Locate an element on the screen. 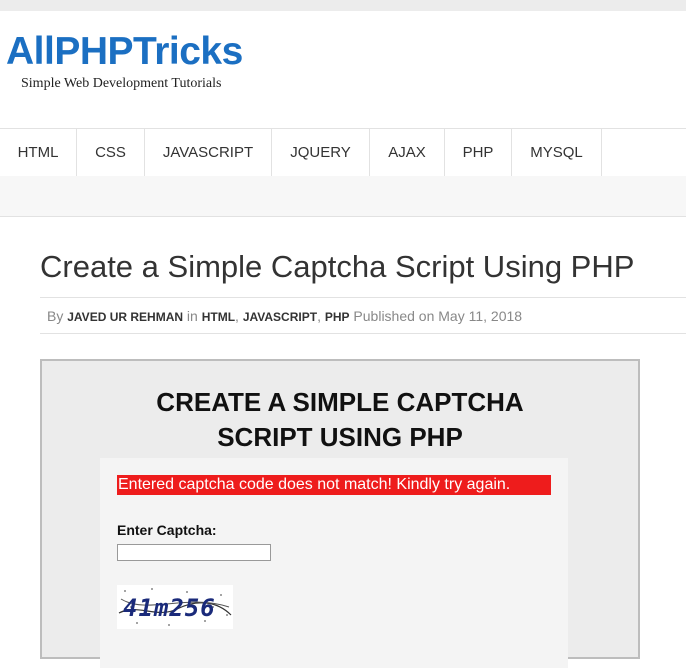 The image size is (686, 668). nav-item-css: CSS is located at coordinates (111, 152).